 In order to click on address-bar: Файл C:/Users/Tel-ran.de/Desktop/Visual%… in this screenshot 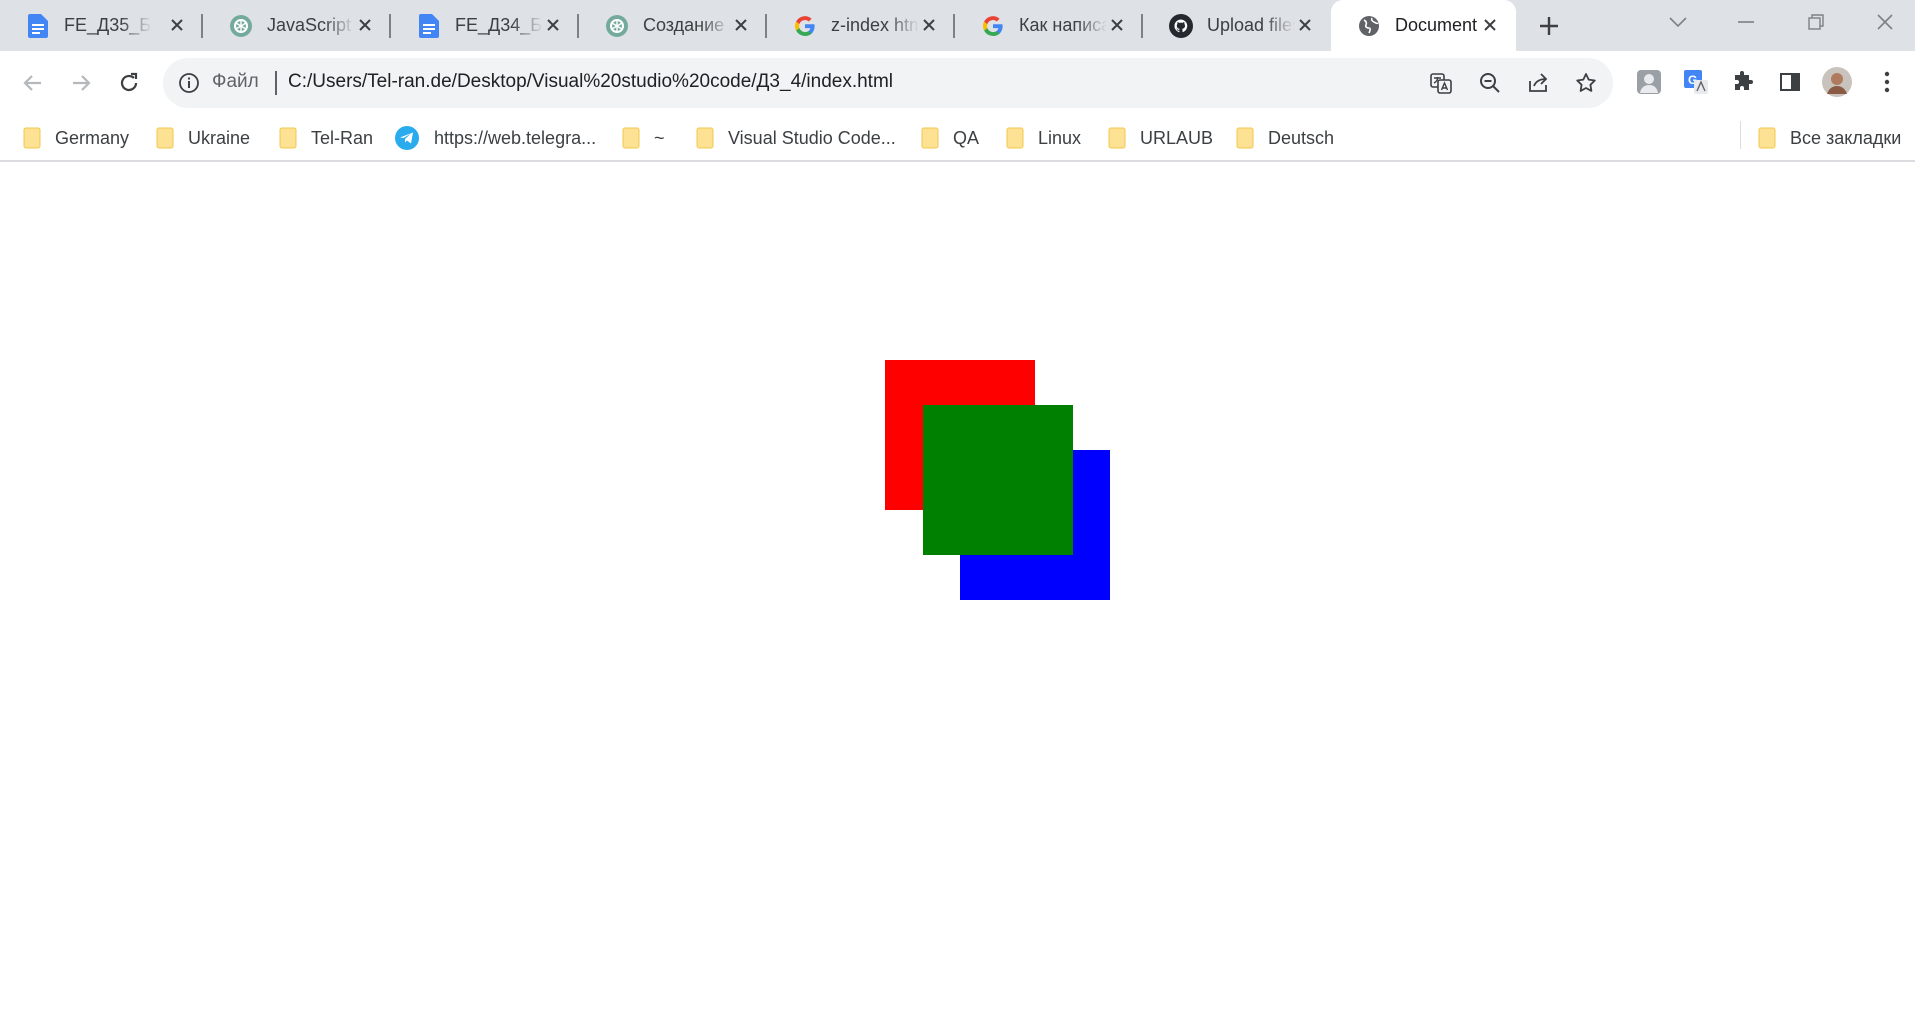, I will do `click(888, 83)`.